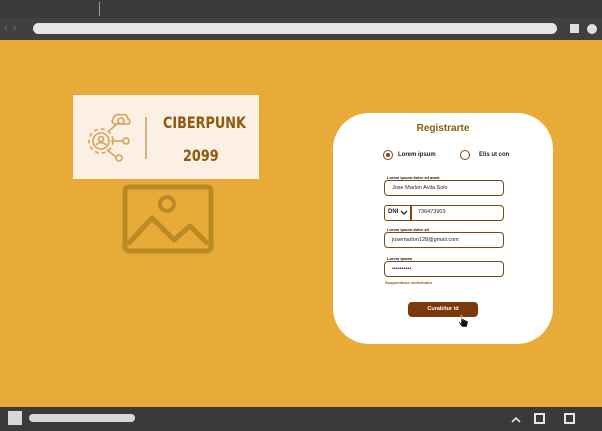 This screenshot has width=602, height=431. What do you see at coordinates (457, 213) in the screenshot?
I see `doc-number-field: 736473903` at bounding box center [457, 213].